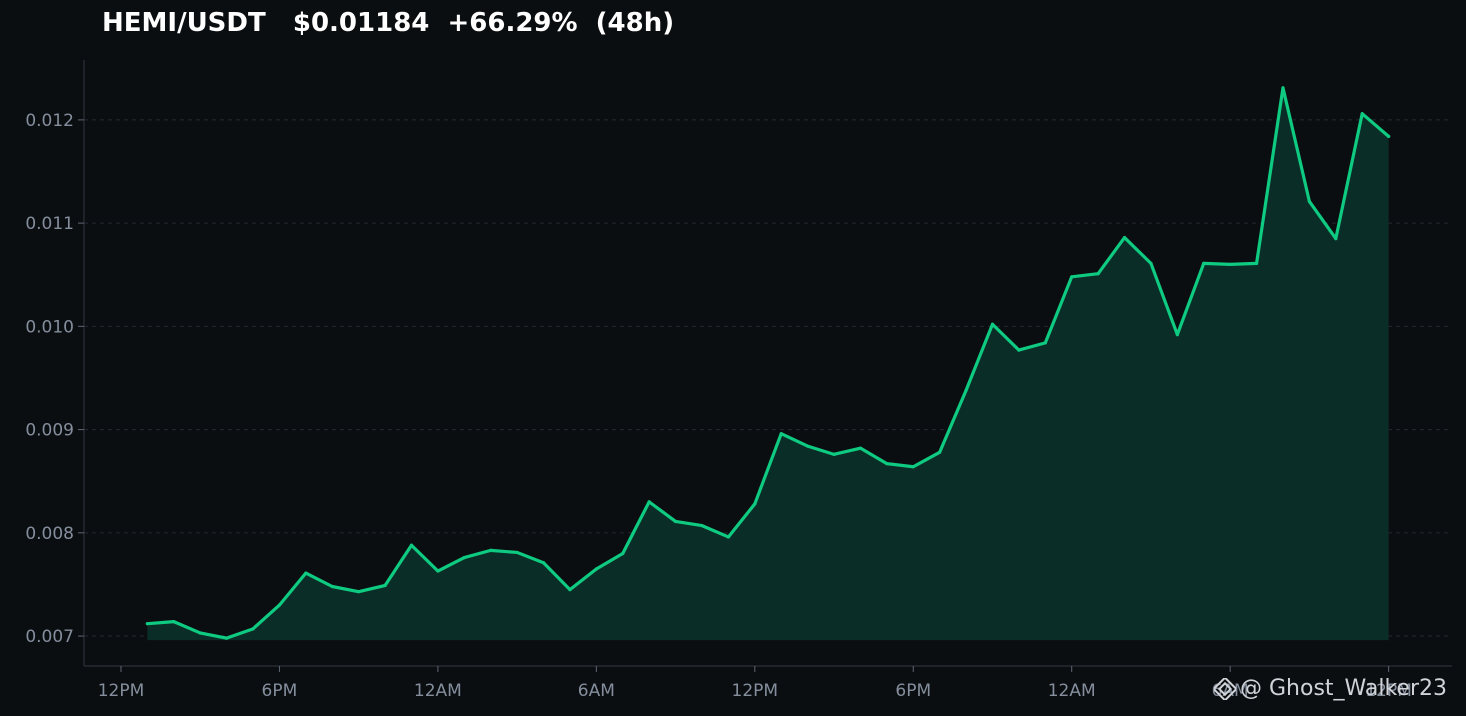  I want to click on y-tick-label: 0.010, so click(49, 327).